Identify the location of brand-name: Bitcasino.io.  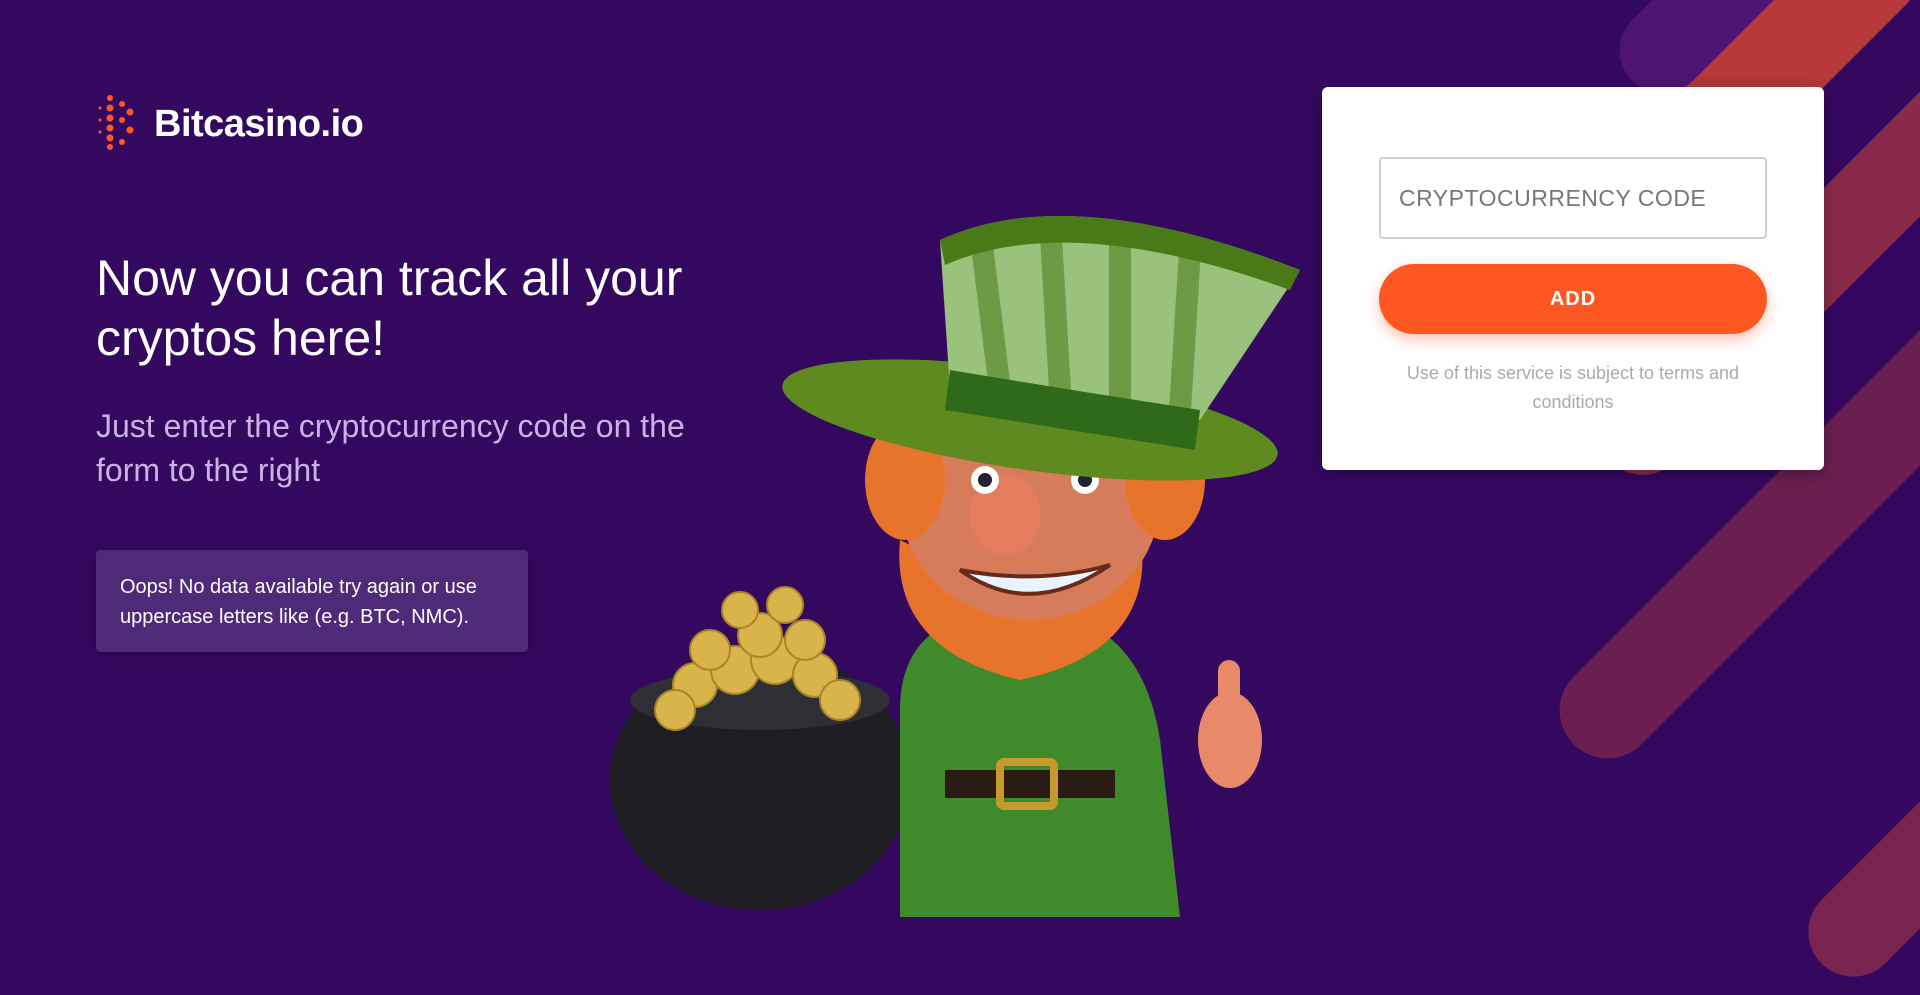
(259, 124).